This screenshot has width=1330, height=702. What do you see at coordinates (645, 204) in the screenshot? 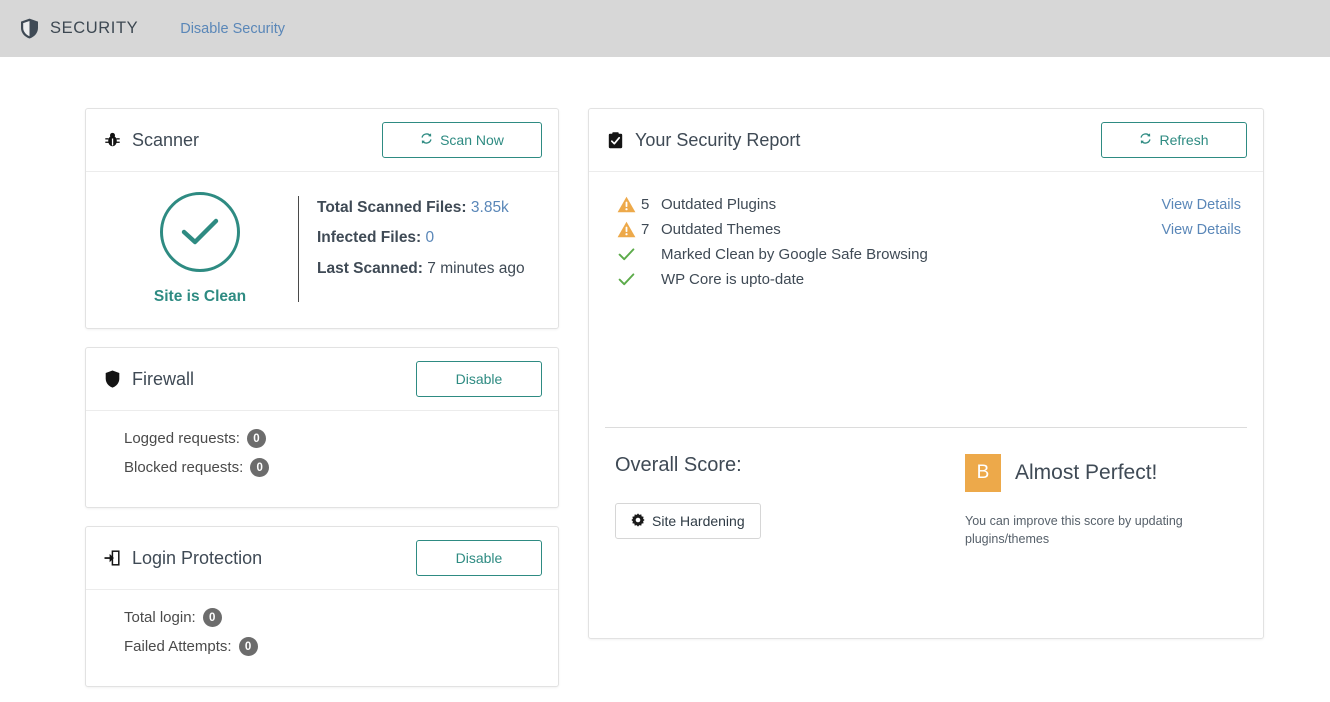
I see `report-item-count: 5` at bounding box center [645, 204].